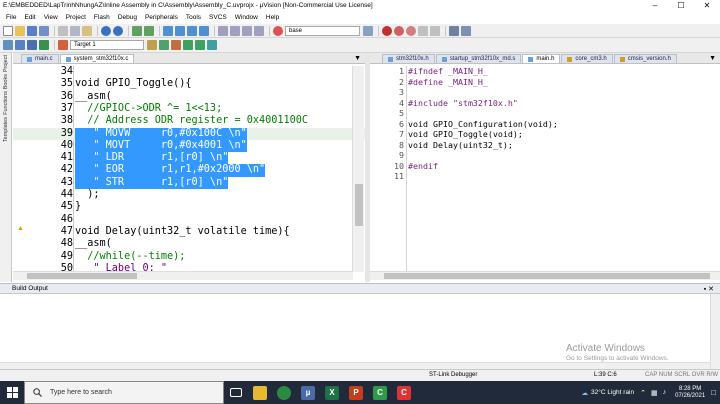 The width and height of the screenshot is (720, 404). Describe the element at coordinates (218, 17) in the screenshot. I see `menu-svcs: SVCS` at that location.